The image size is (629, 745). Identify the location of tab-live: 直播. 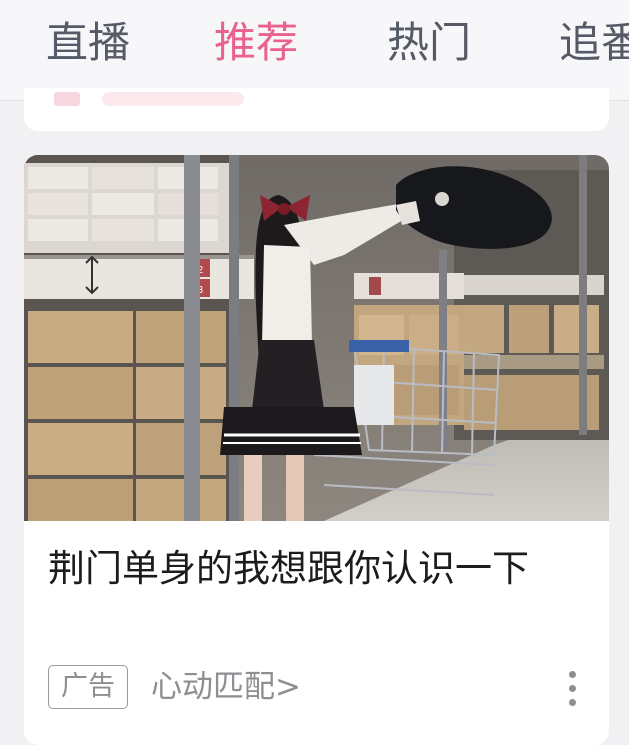
(88, 43).